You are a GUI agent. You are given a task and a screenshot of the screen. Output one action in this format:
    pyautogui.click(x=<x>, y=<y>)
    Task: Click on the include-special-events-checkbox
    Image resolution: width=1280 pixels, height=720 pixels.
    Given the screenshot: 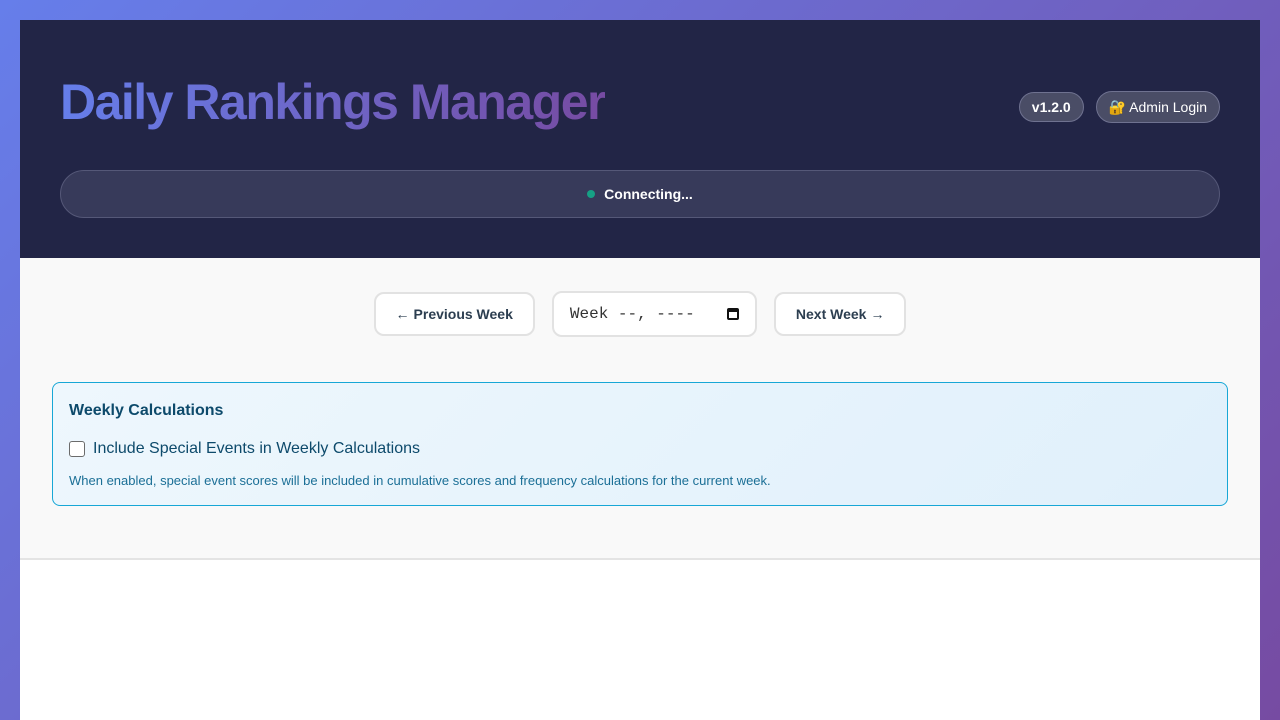 What is the action you would take?
    pyautogui.click(x=77, y=449)
    